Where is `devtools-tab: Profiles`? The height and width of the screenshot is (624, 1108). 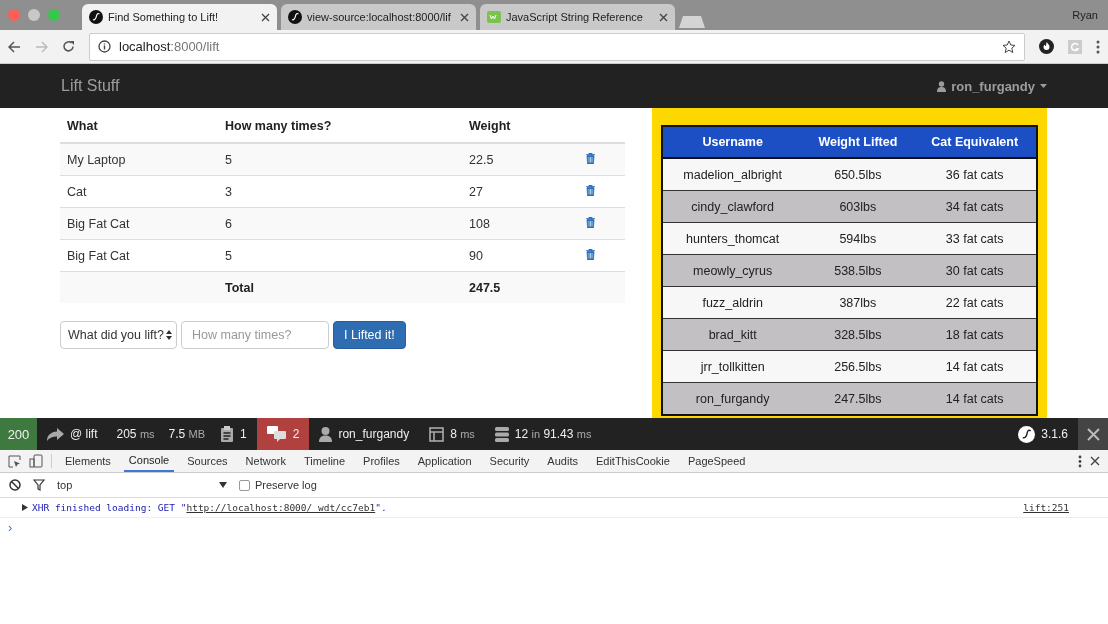
devtools-tab: Profiles is located at coordinates (381, 461).